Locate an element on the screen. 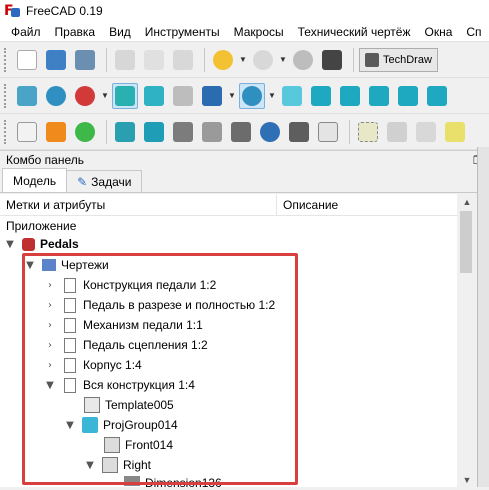 The image size is (489, 490). spreadsheet-icon is located at coordinates (328, 131).